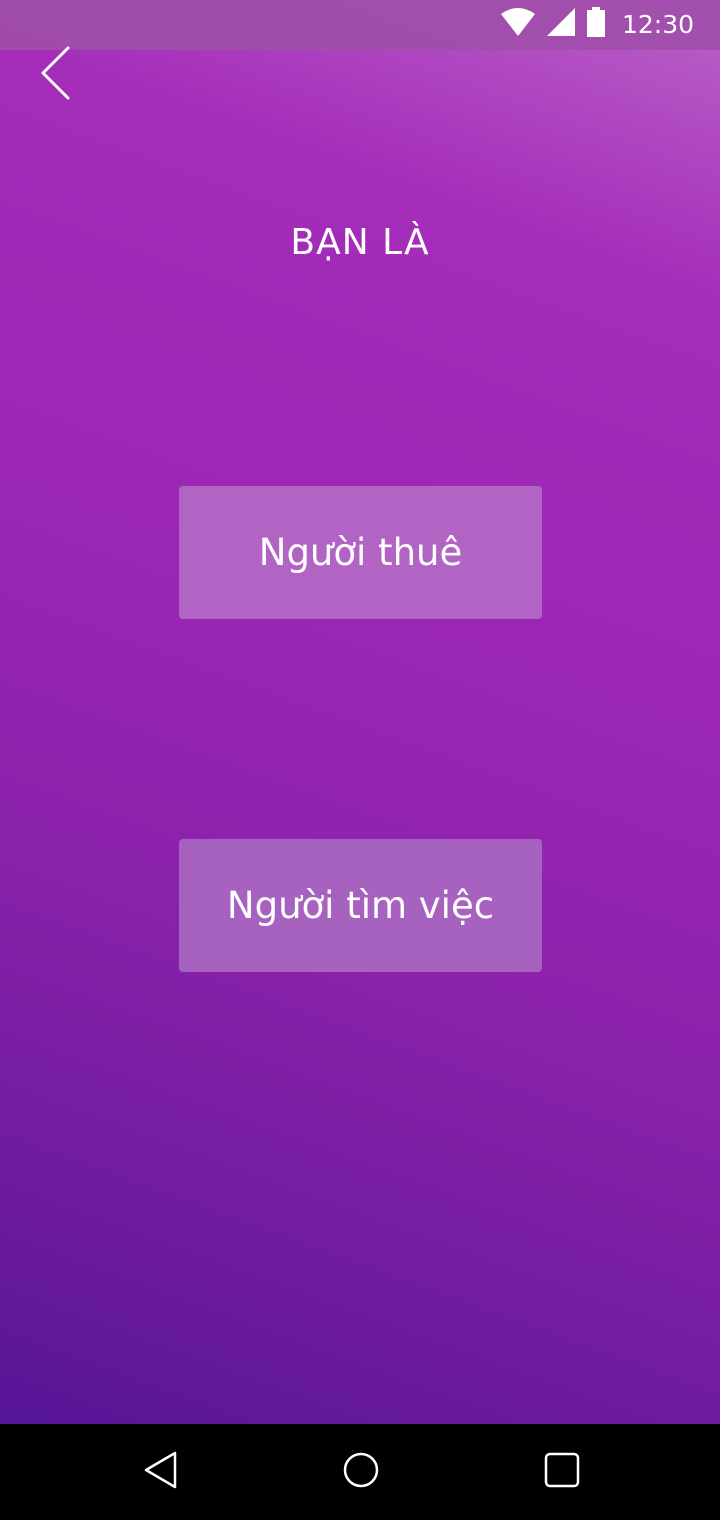  I want to click on nav-home-button, so click(361, 1472).